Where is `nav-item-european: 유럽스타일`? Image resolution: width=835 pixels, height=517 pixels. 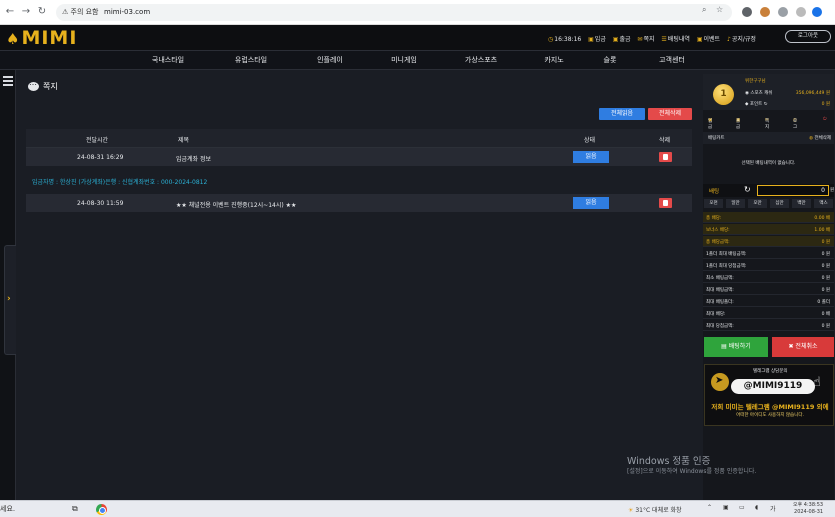
nav-item-european: 유럽스타일 is located at coordinates (251, 60).